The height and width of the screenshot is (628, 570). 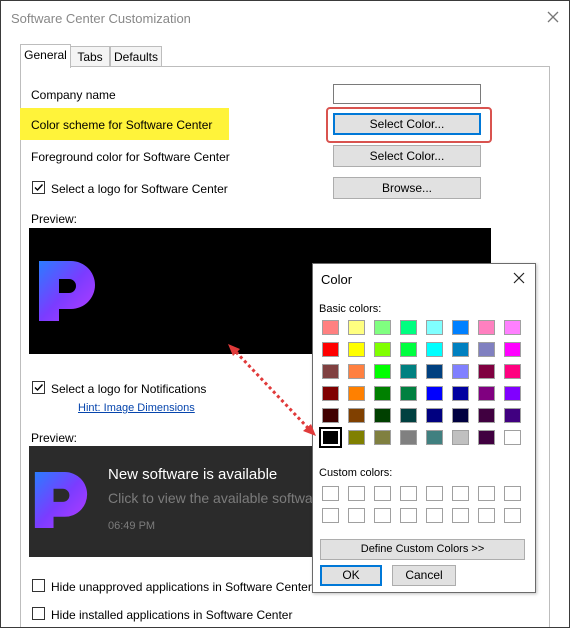 I want to click on hint-image-dimensions-link: Hint: Image Dimensions, so click(x=136, y=408).